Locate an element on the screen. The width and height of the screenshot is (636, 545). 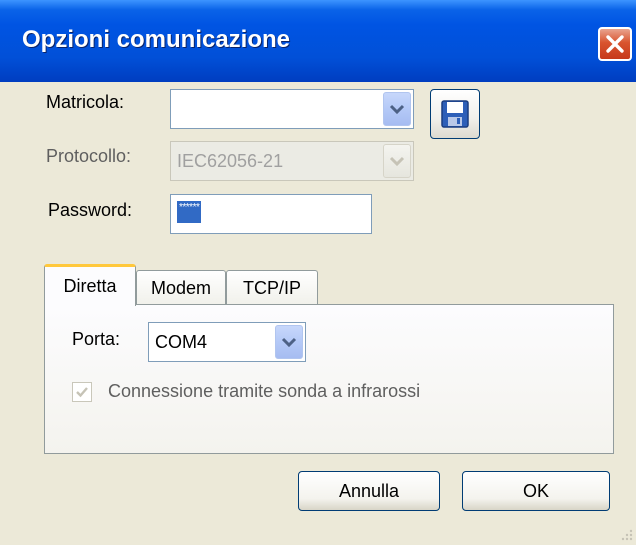
floppy-disk-icon is located at coordinates (455, 114).